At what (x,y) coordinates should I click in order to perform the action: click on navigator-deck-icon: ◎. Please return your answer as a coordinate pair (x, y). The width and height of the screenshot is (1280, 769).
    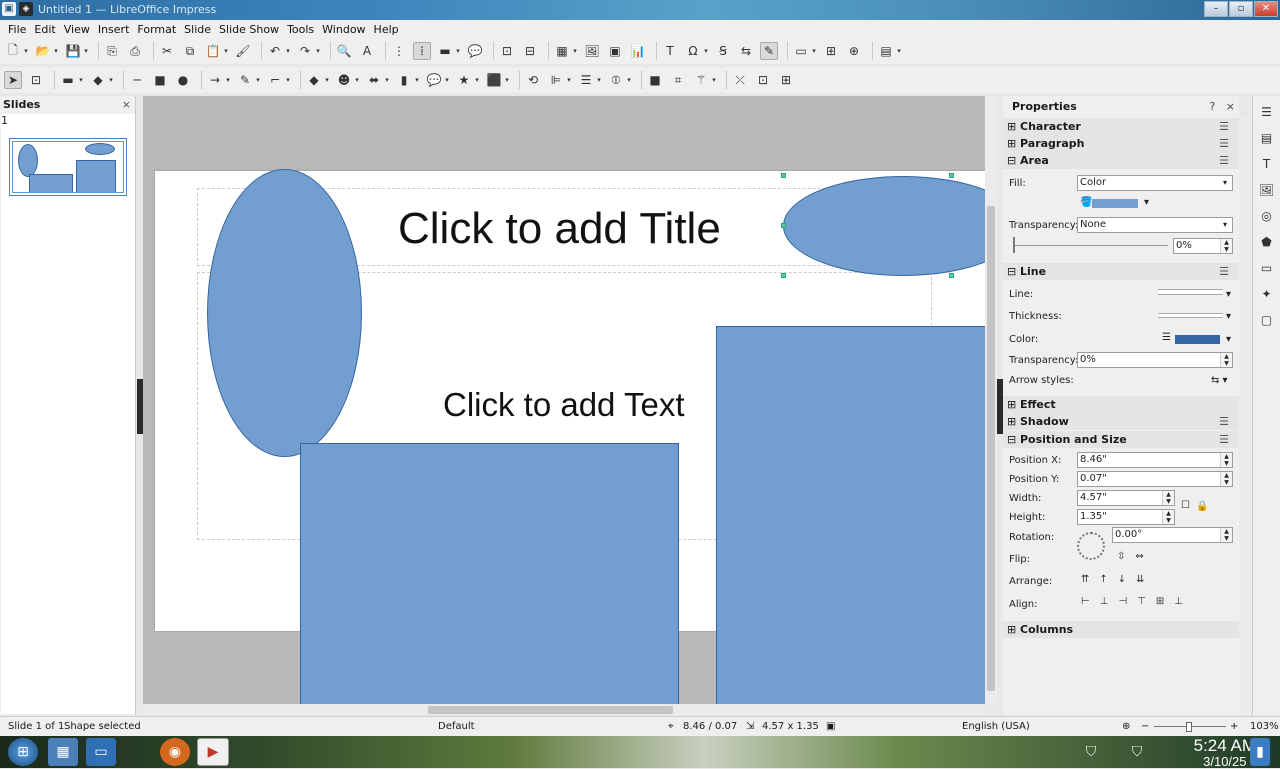
    Looking at the image, I should click on (1267, 216).